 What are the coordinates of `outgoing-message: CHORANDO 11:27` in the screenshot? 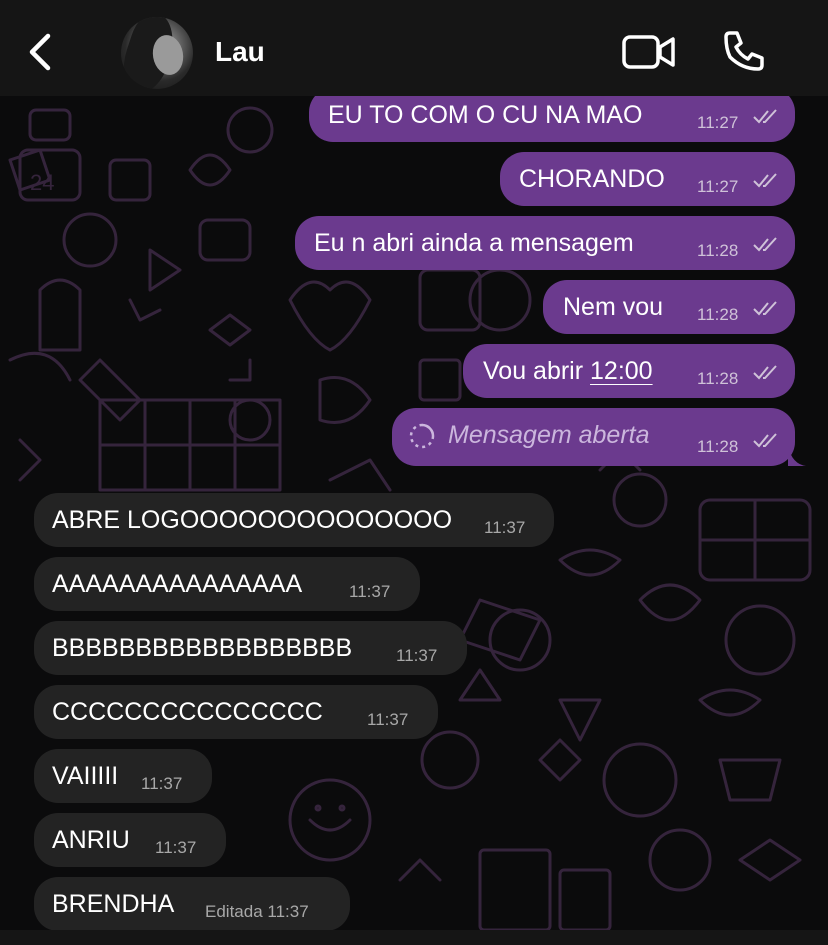 It's located at (647, 179).